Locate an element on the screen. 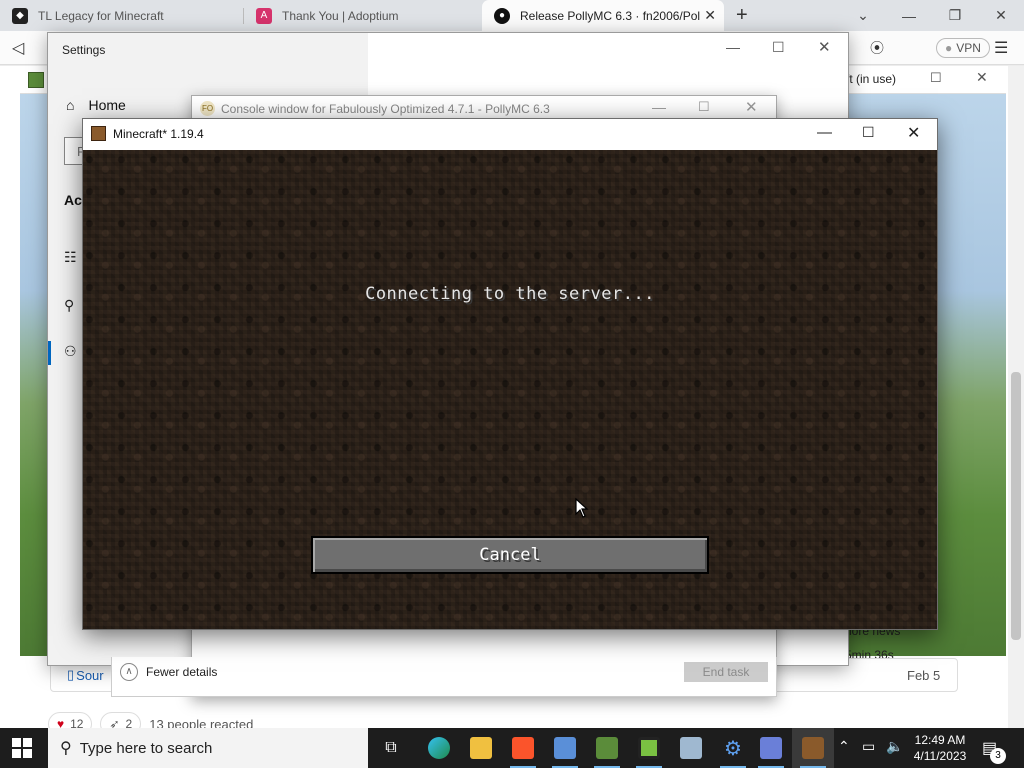 This screenshot has height=768, width=1024. tab-tl-legacy: ◆ TL Legacy for Minecraft is located at coordinates (121, 15).